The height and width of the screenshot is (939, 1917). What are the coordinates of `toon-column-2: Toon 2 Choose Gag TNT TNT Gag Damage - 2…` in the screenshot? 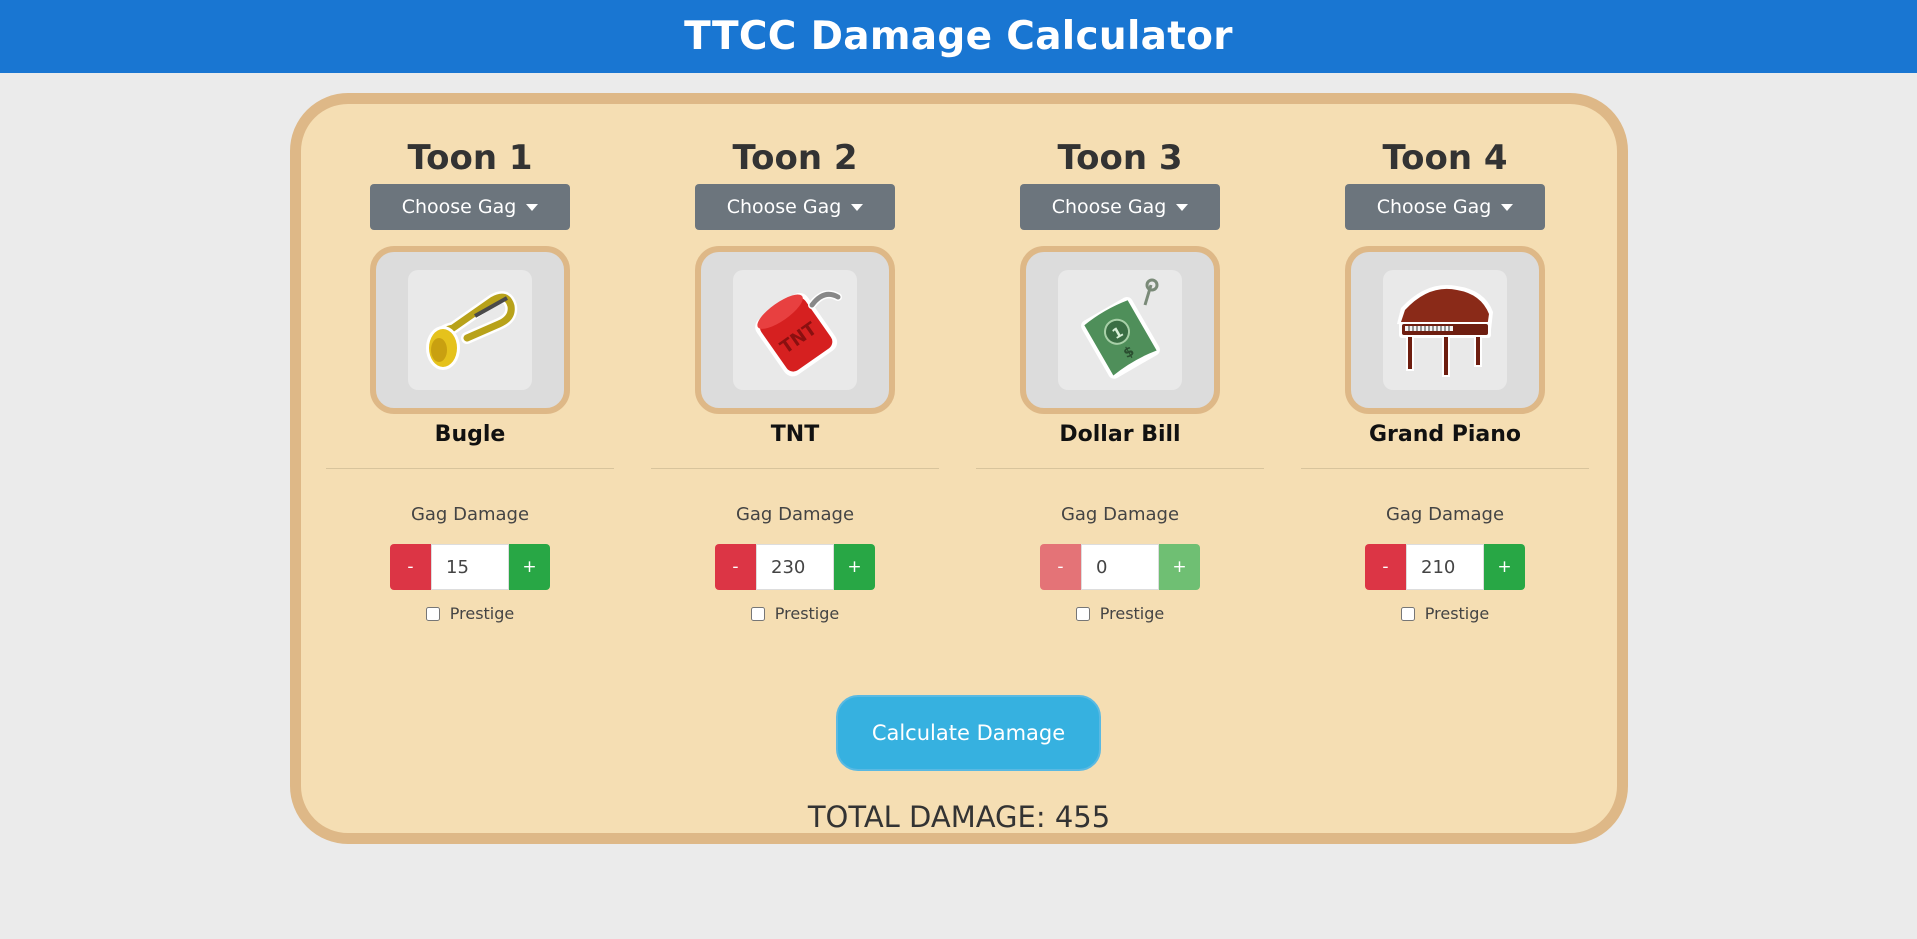 It's located at (795, 364).